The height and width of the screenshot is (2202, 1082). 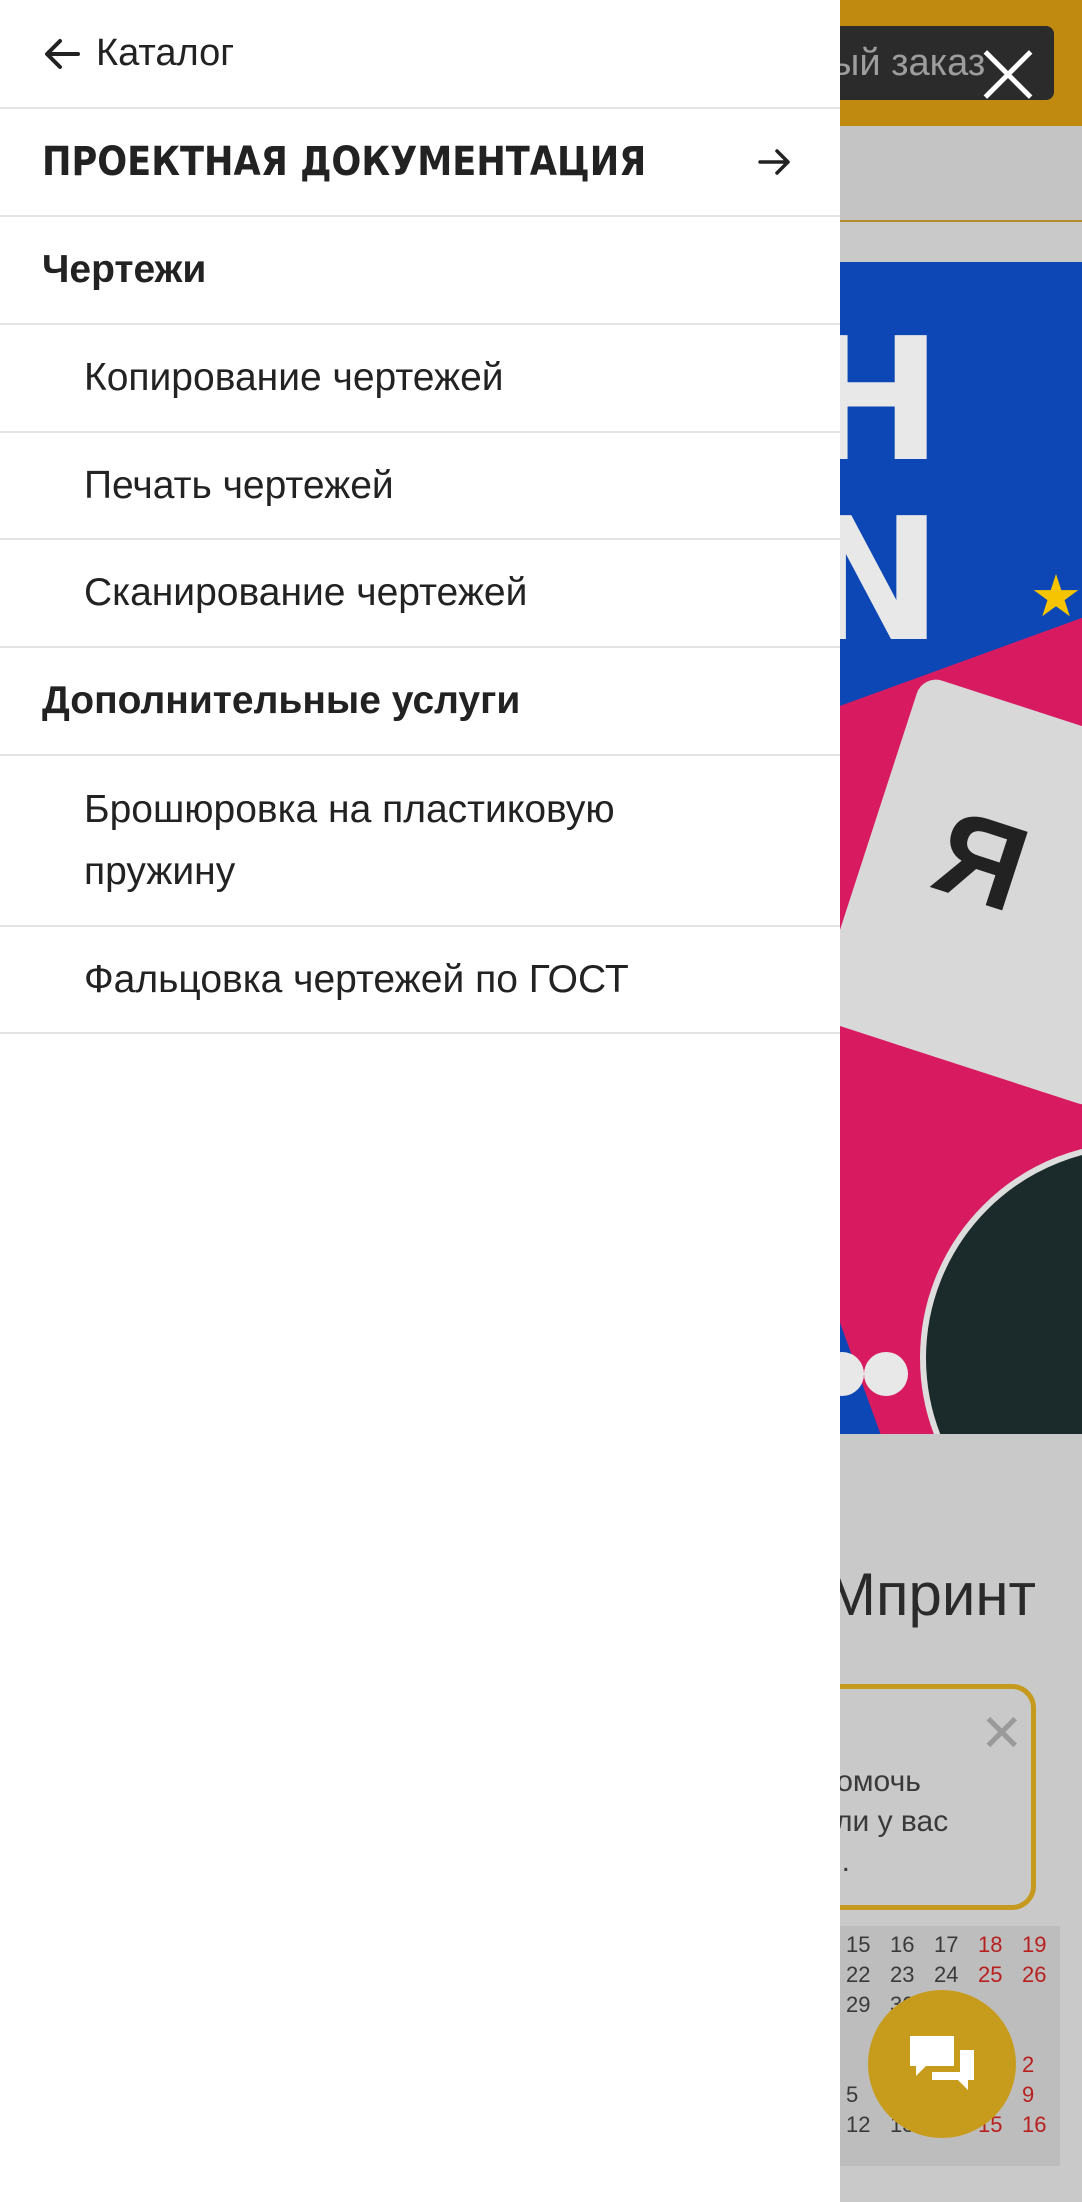 What do you see at coordinates (62, 53) in the screenshot?
I see `arrow-left-icon` at bounding box center [62, 53].